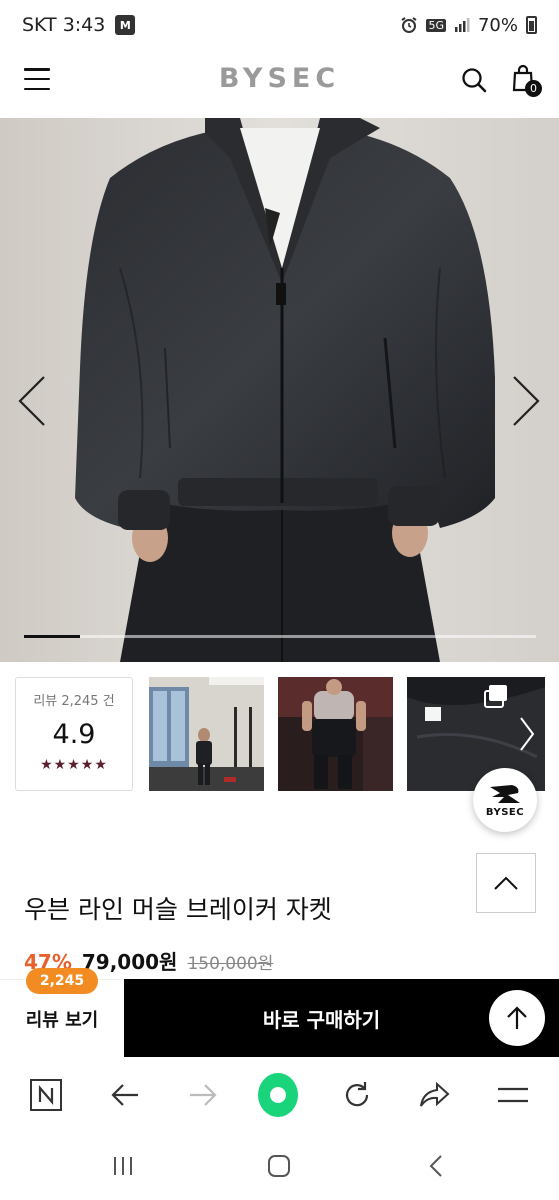 The width and height of the screenshot is (559, 1200). I want to click on naver-n-icon, so click(46, 1095).